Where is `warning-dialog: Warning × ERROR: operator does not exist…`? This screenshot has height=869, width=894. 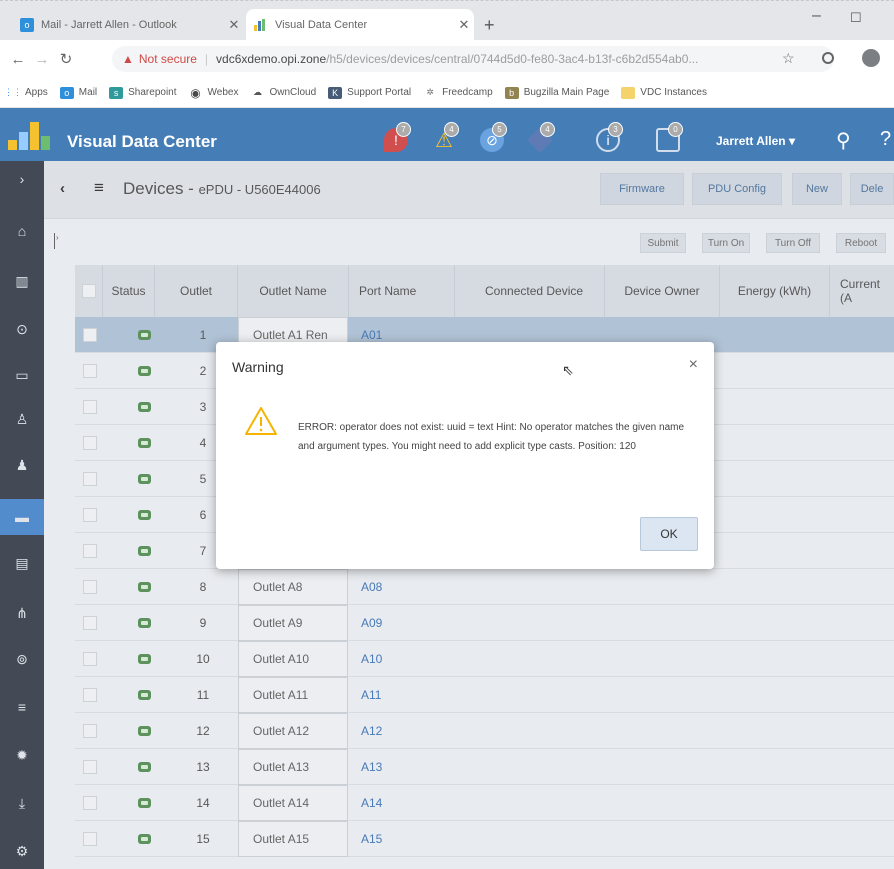 warning-dialog: Warning × ERROR: operator does not exist… is located at coordinates (465, 455).